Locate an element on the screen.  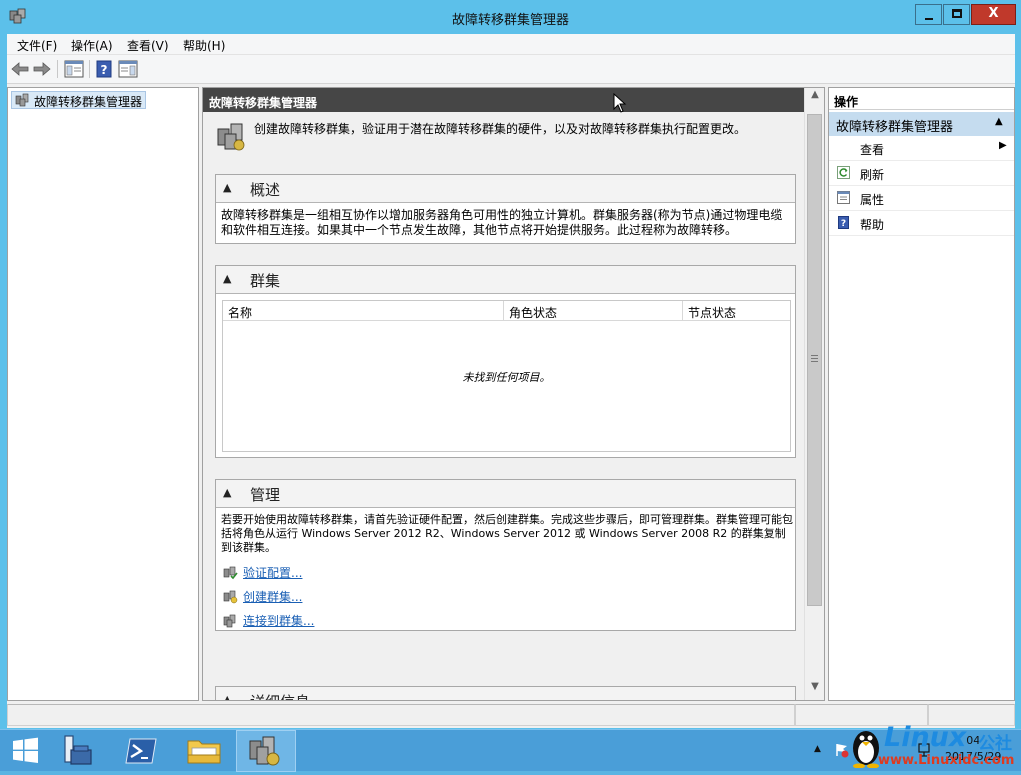
action-refresh-label: 刷新 is located at coordinates (872, 175).